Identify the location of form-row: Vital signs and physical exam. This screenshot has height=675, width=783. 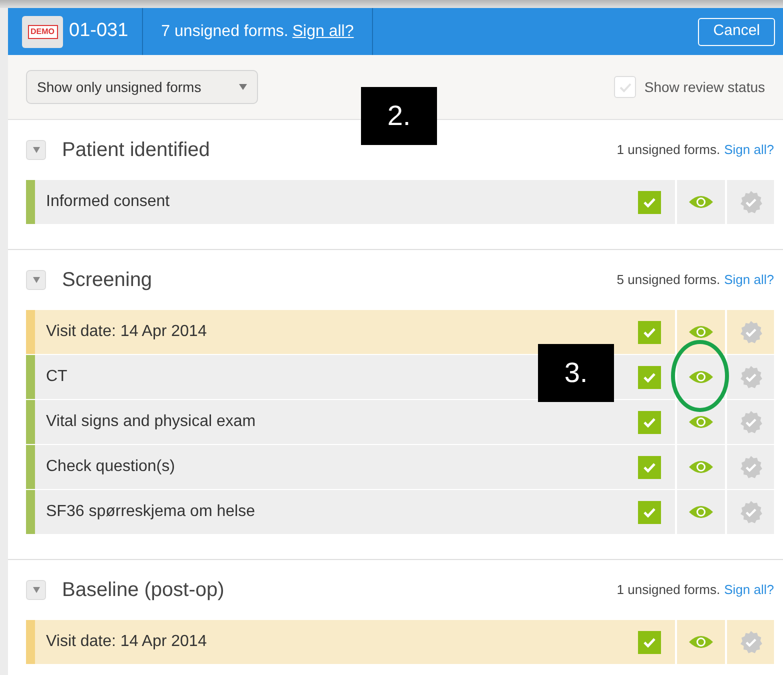
(350, 422).